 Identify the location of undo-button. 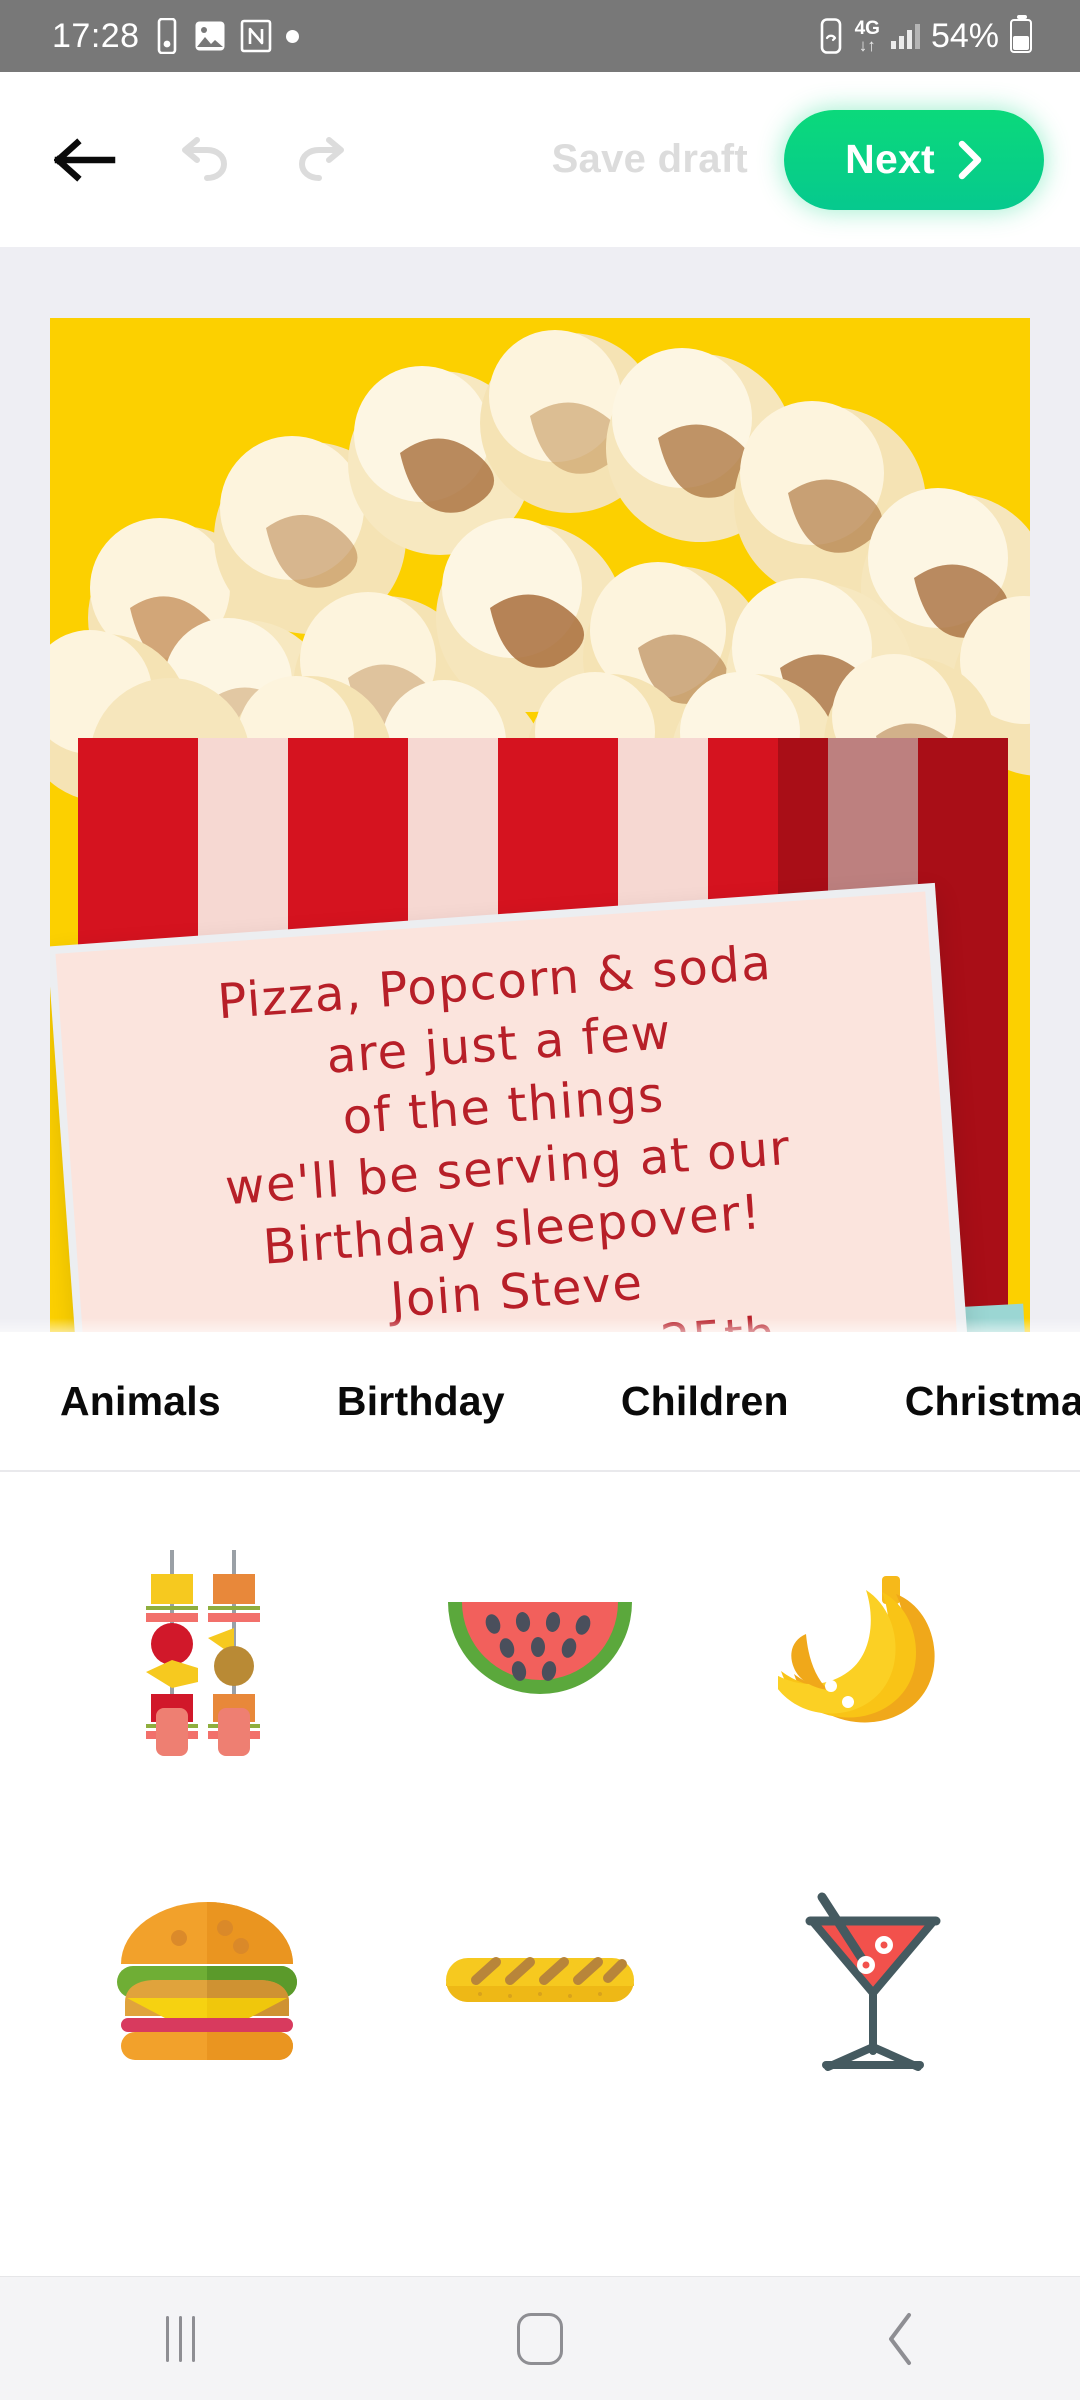
(201, 160).